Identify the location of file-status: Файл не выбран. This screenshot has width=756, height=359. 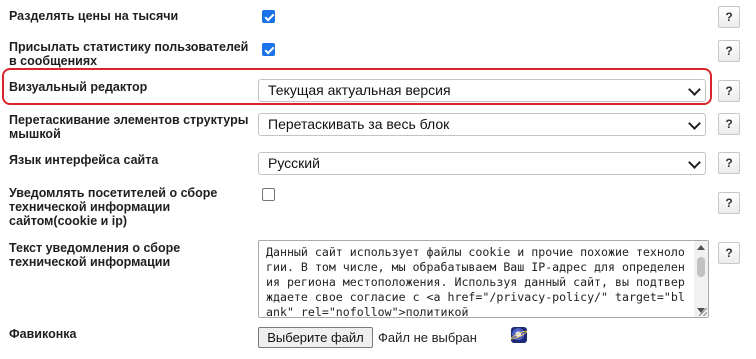
(427, 337).